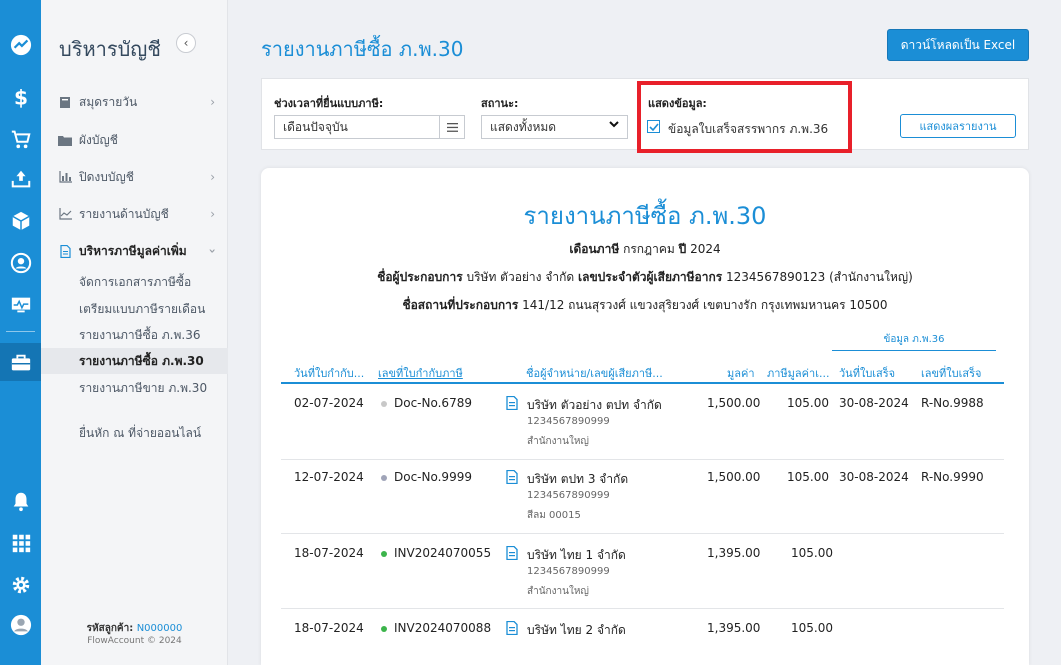 The width and height of the screenshot is (1061, 665). What do you see at coordinates (152, 388) in the screenshot?
I see `sidebar-subitem-pp30-sales-report: รายงานภาษีขาย ภ.พ.30` at bounding box center [152, 388].